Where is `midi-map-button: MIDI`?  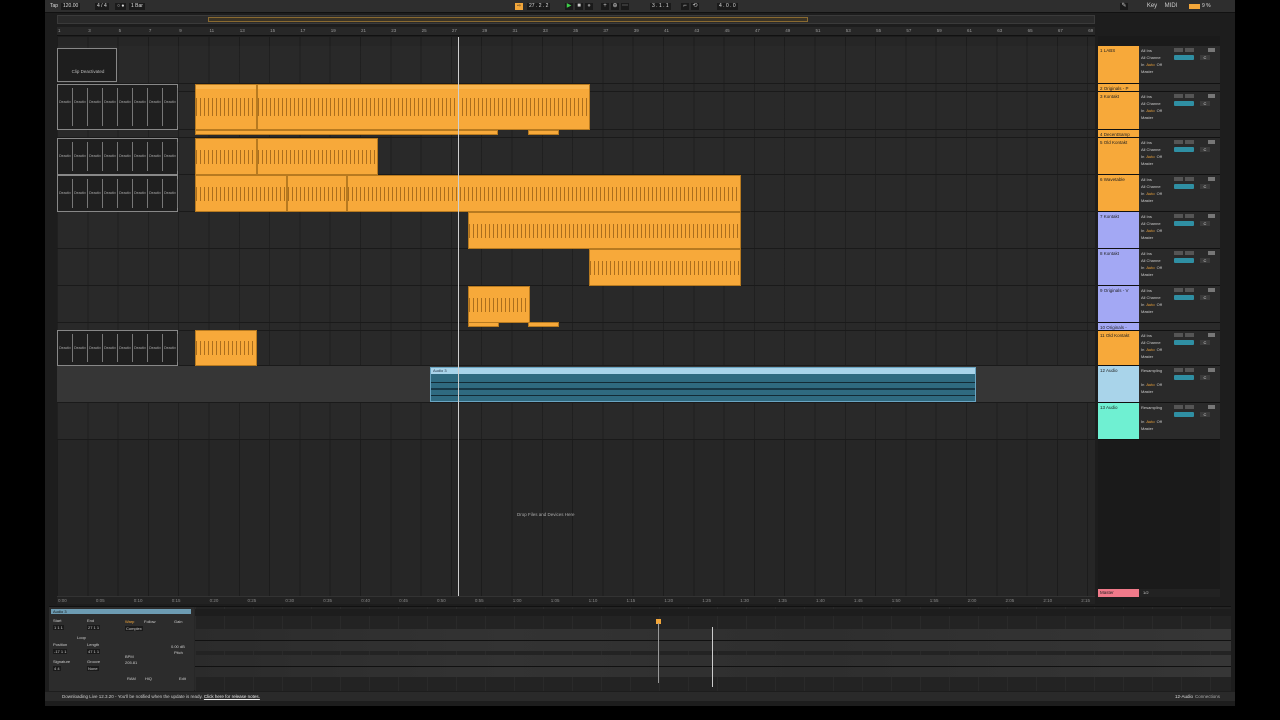
midi-map-button: MIDI is located at coordinates (1171, 6).